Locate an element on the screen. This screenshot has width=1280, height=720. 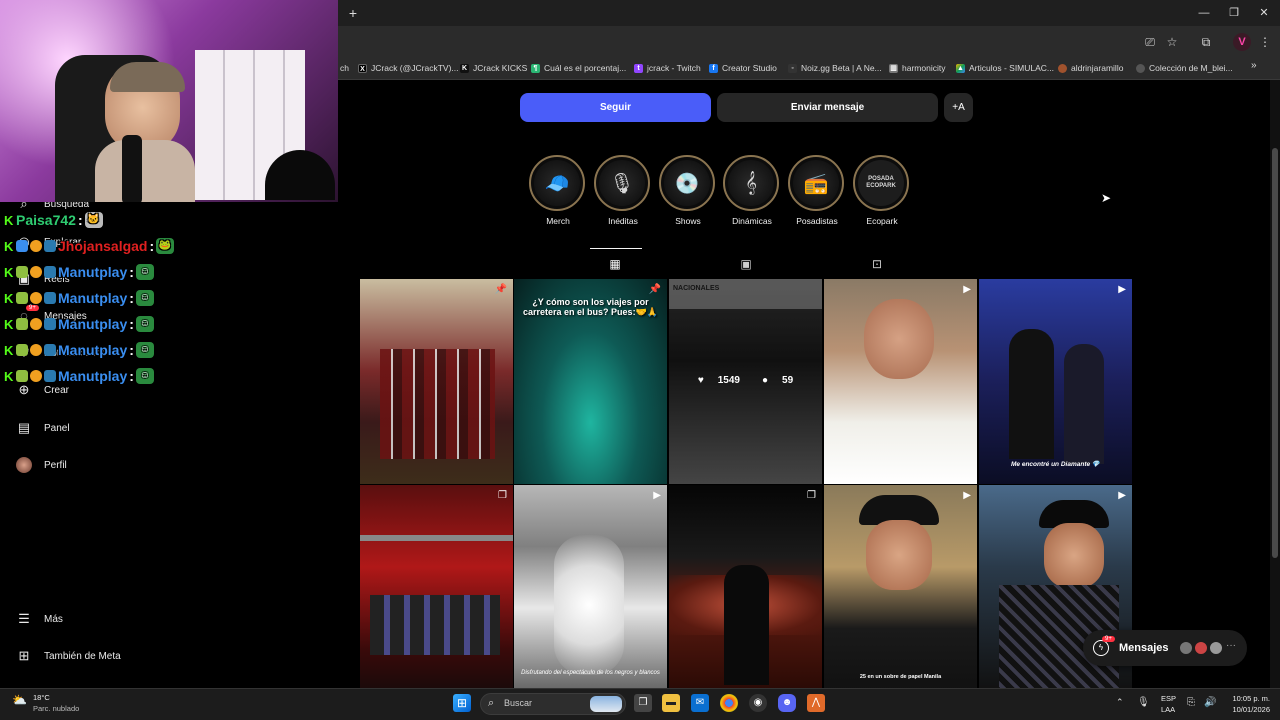
carousel-icon: ❐ is located at coordinates (502, 495).